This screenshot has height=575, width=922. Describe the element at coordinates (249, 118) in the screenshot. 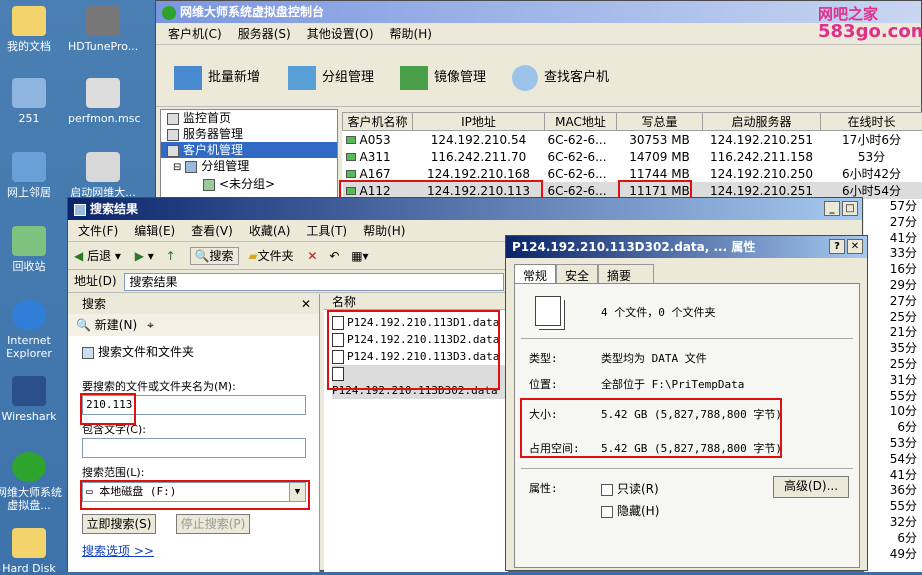

I see `tree-item-home: 监控首页` at that location.